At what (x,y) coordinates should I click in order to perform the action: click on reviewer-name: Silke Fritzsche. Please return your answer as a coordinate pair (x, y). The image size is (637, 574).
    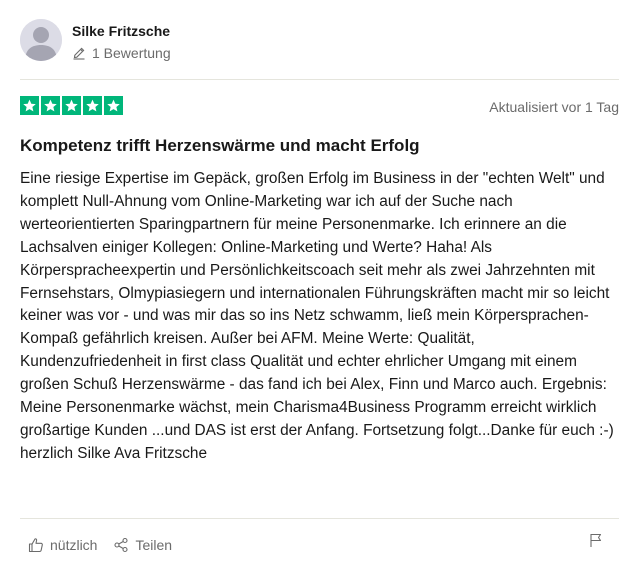
    Looking at the image, I should click on (121, 31).